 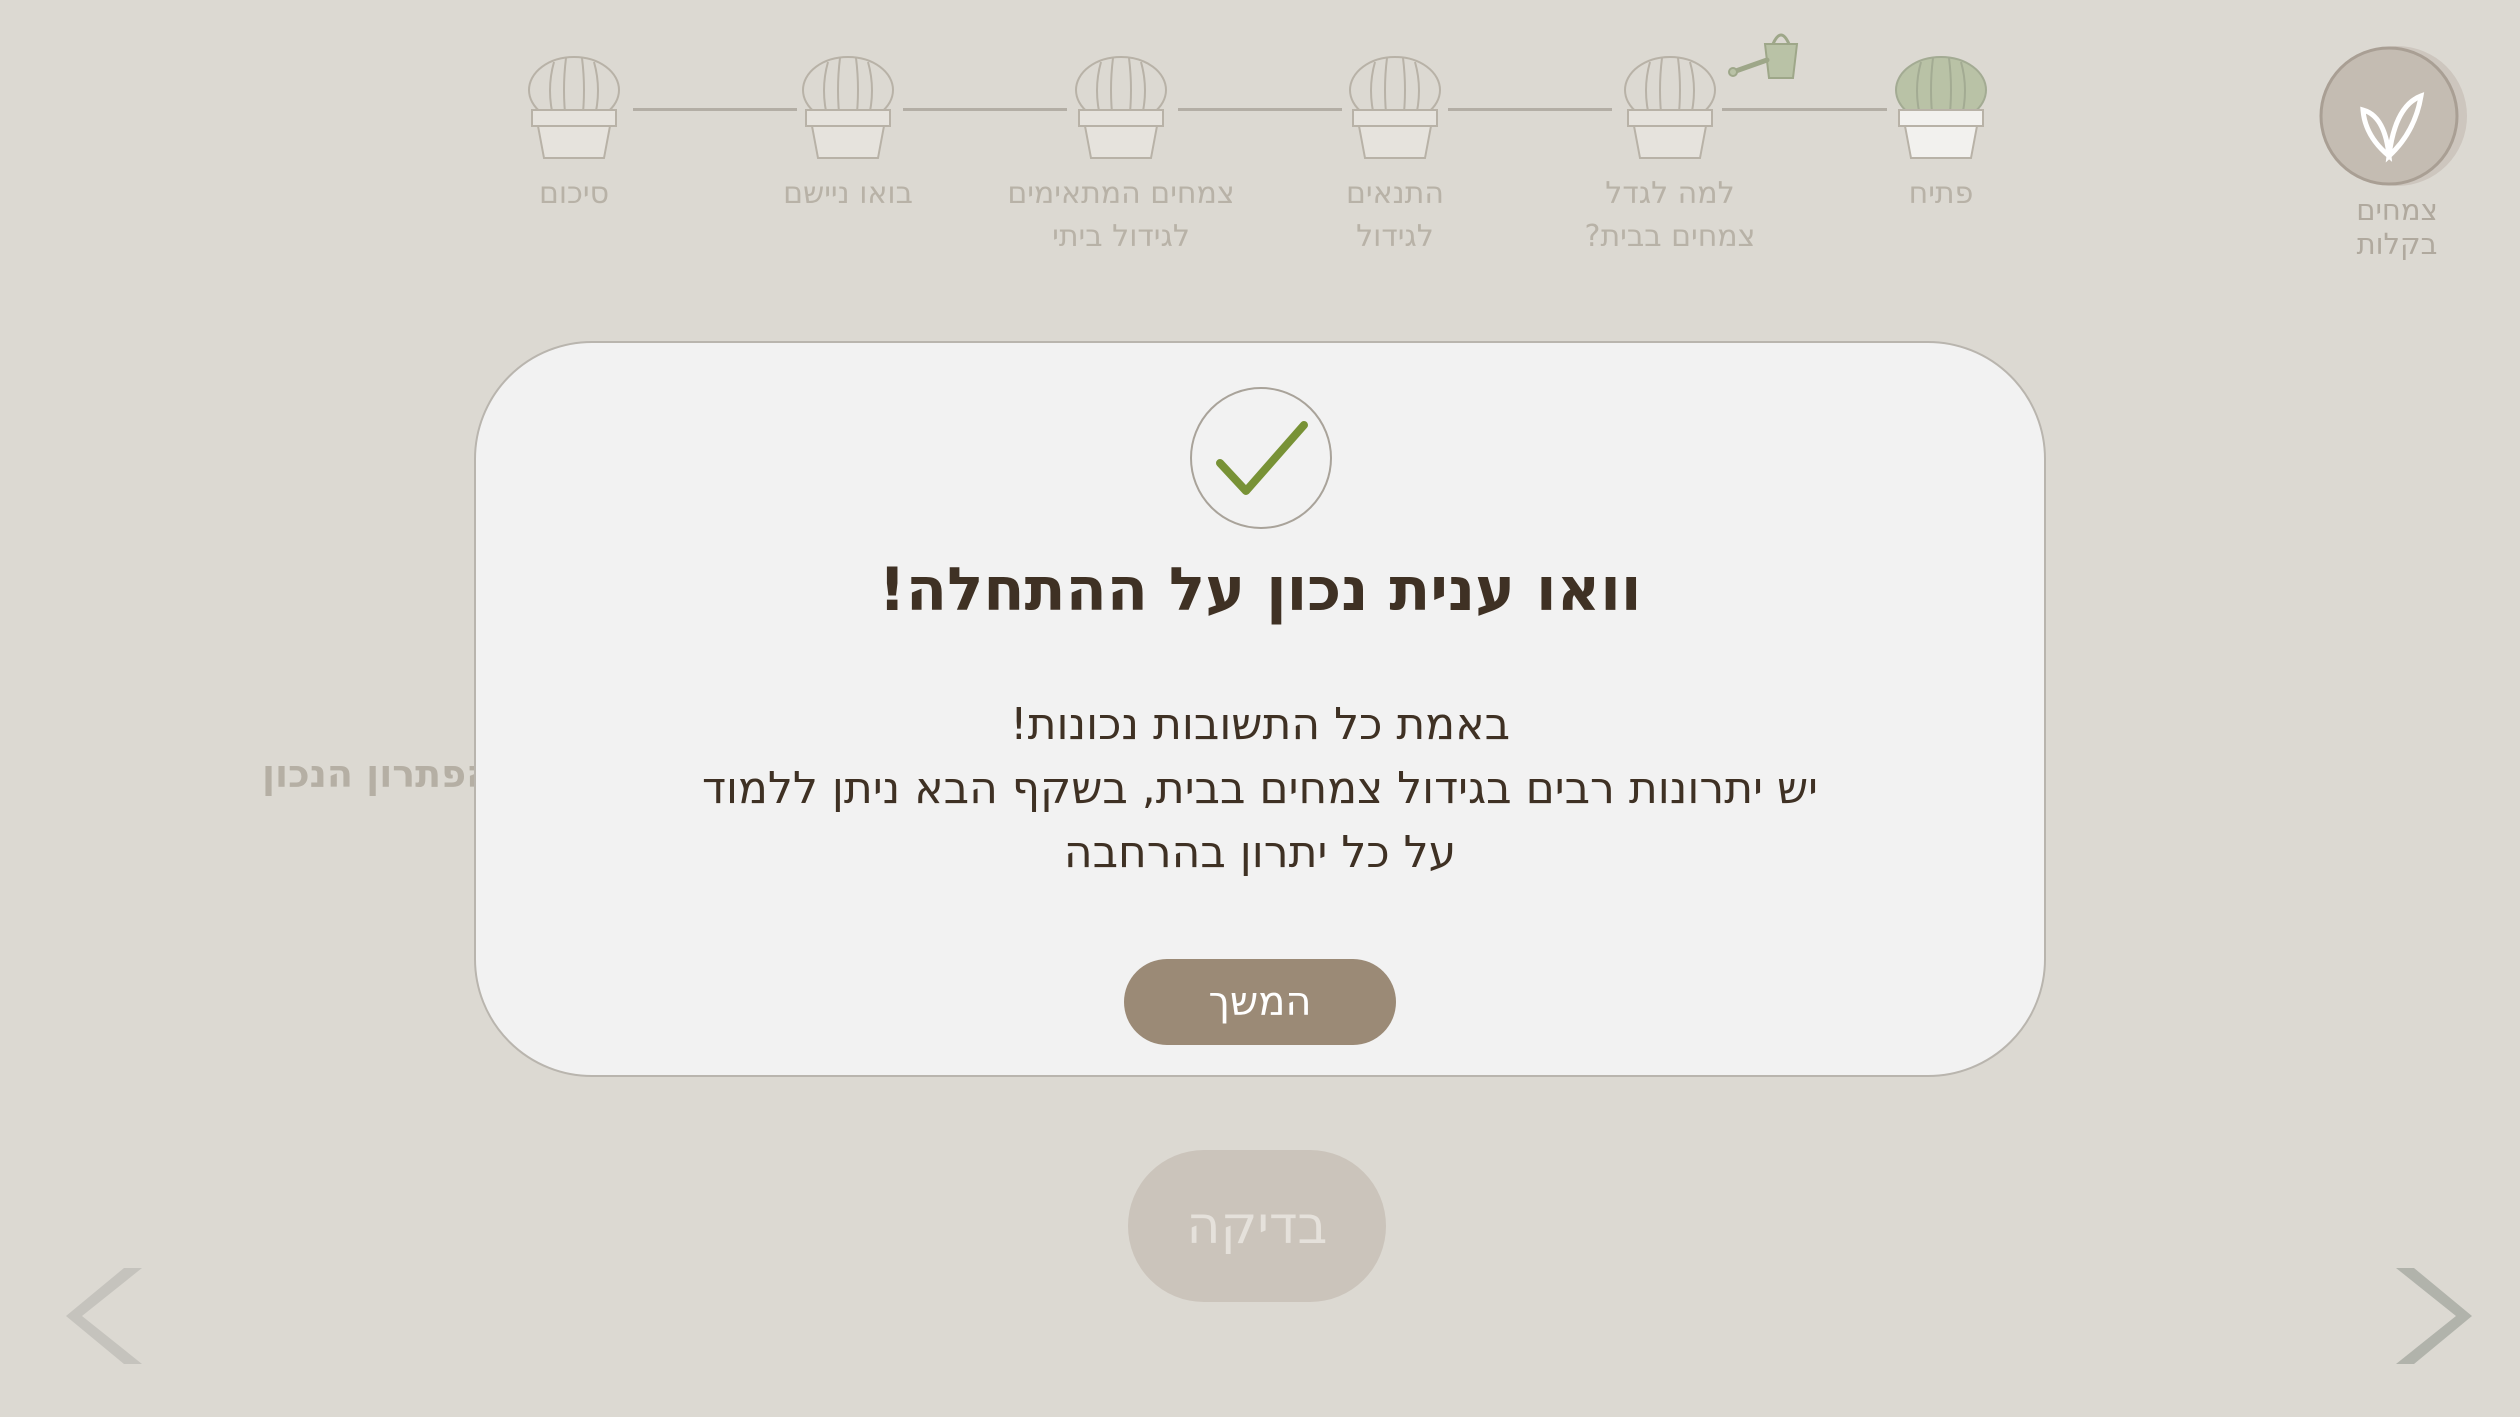 What do you see at coordinates (2431, 1316) in the screenshot?
I see `chevron-right-icon` at bounding box center [2431, 1316].